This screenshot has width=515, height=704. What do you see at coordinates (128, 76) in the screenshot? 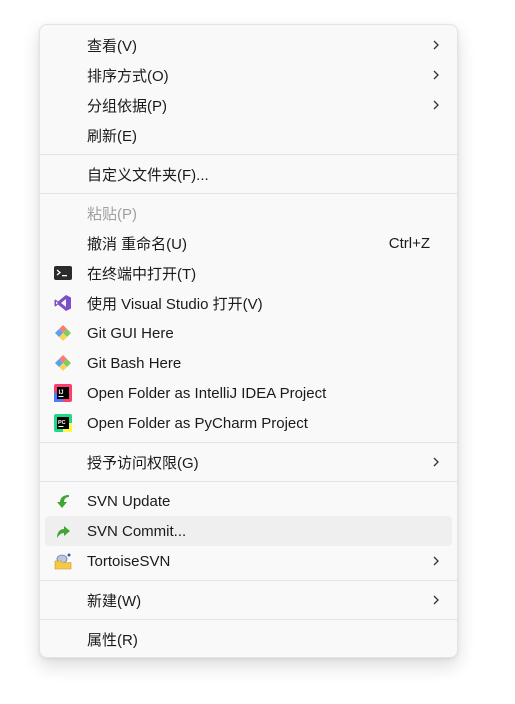
I see `menu-item-label: 排序方式(O)` at bounding box center [128, 76].